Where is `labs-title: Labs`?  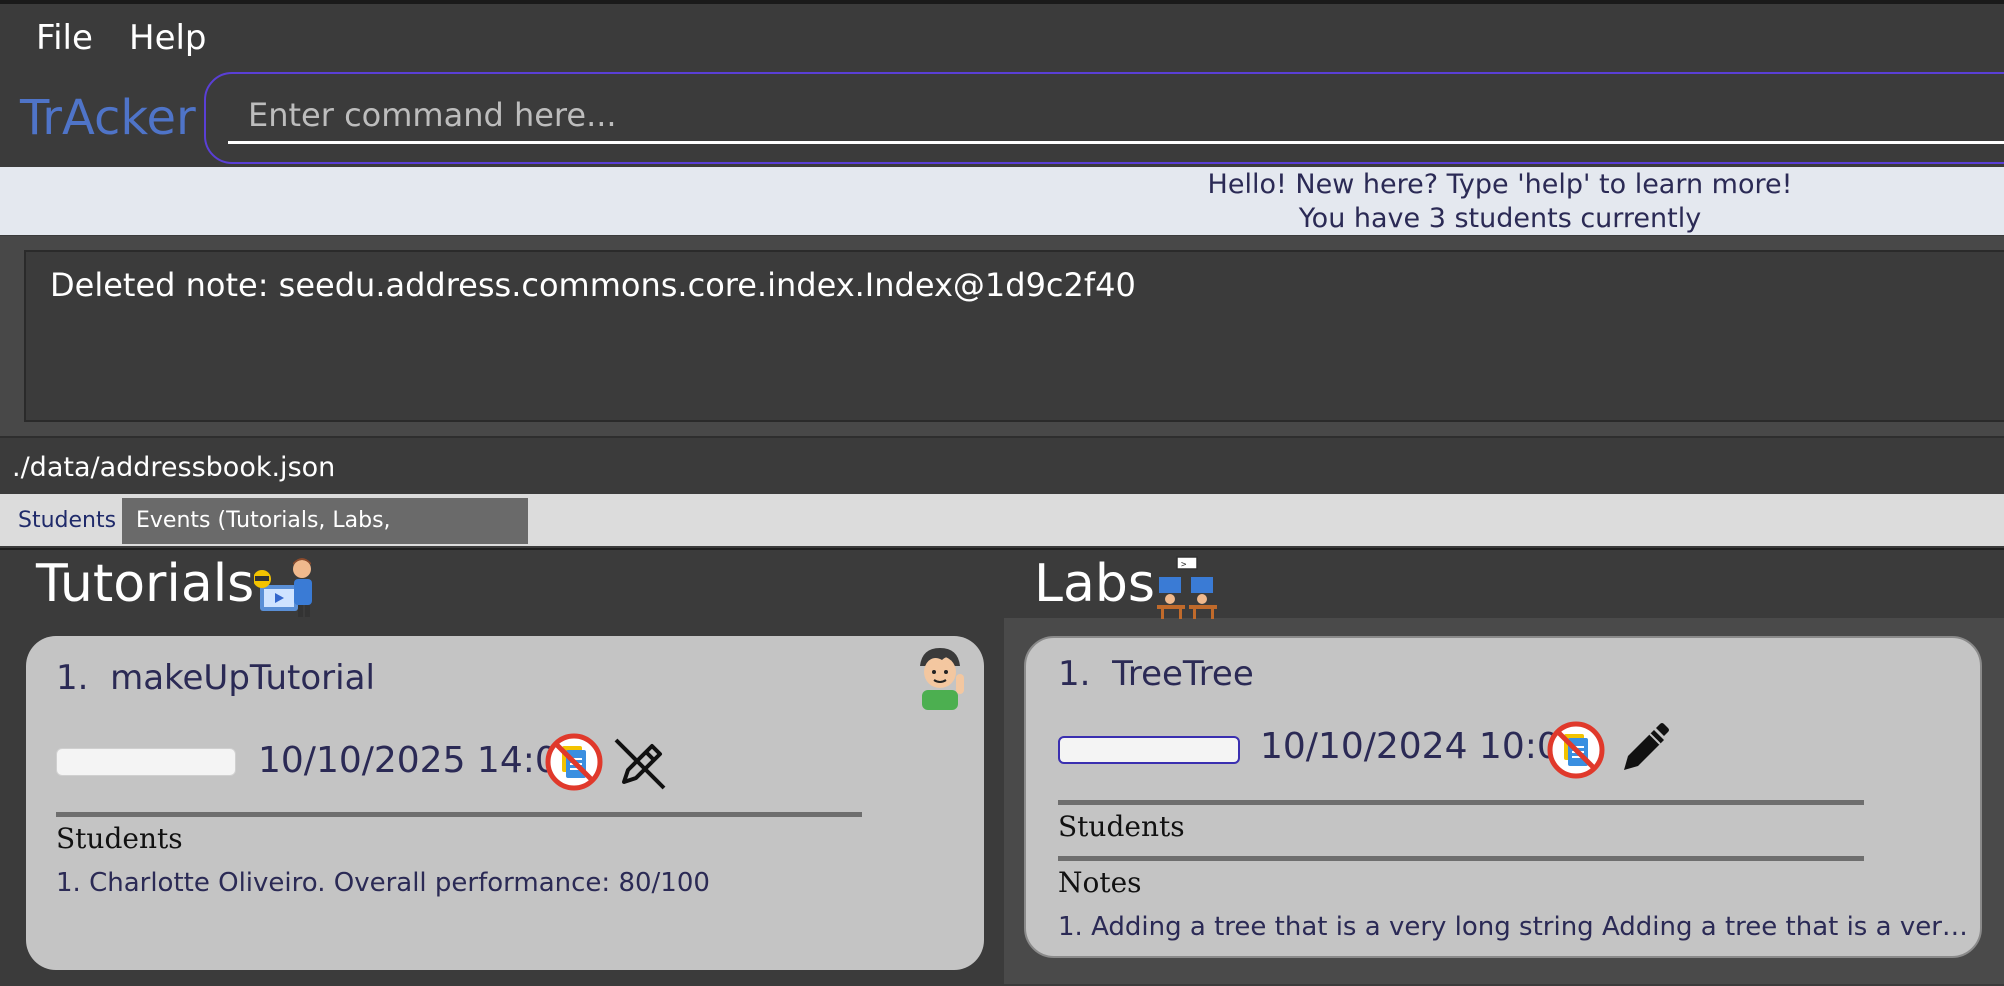 labs-title: Labs is located at coordinates (1094, 584).